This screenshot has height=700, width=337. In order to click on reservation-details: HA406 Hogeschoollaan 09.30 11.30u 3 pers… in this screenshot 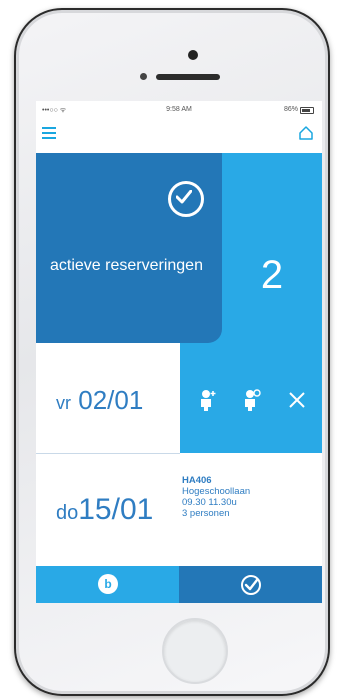, I will do `click(216, 497)`.